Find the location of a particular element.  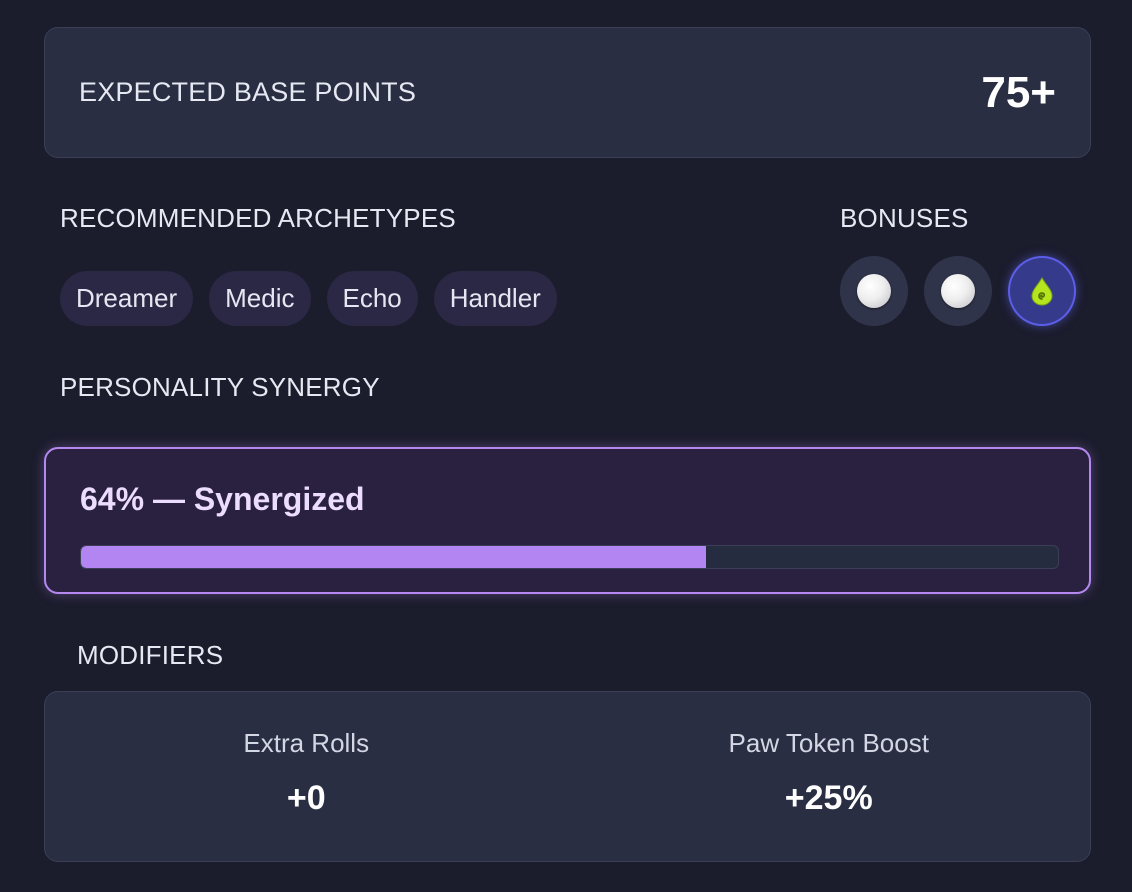

base-points-value: 75+ is located at coordinates (1018, 92).